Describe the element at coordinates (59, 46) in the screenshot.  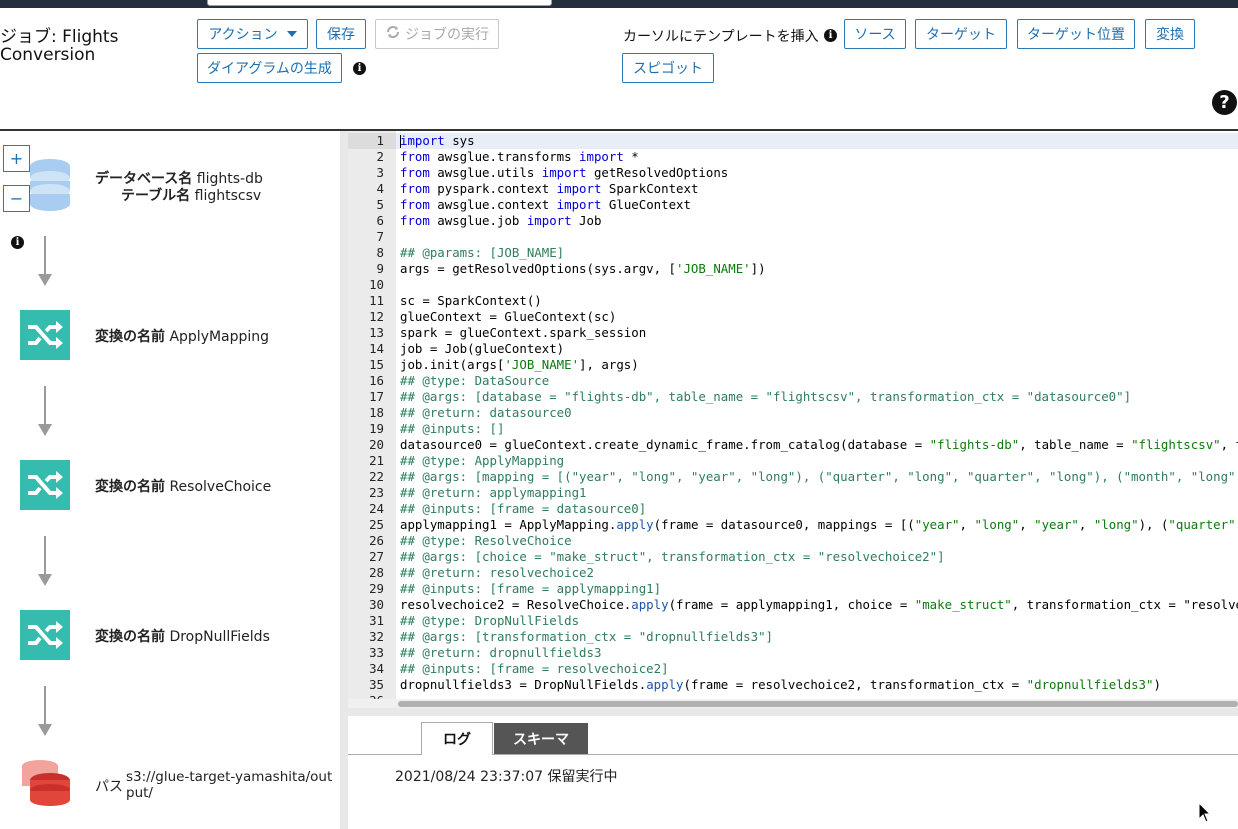
I see `job-title: ジョブ: Flights Conversion` at that location.